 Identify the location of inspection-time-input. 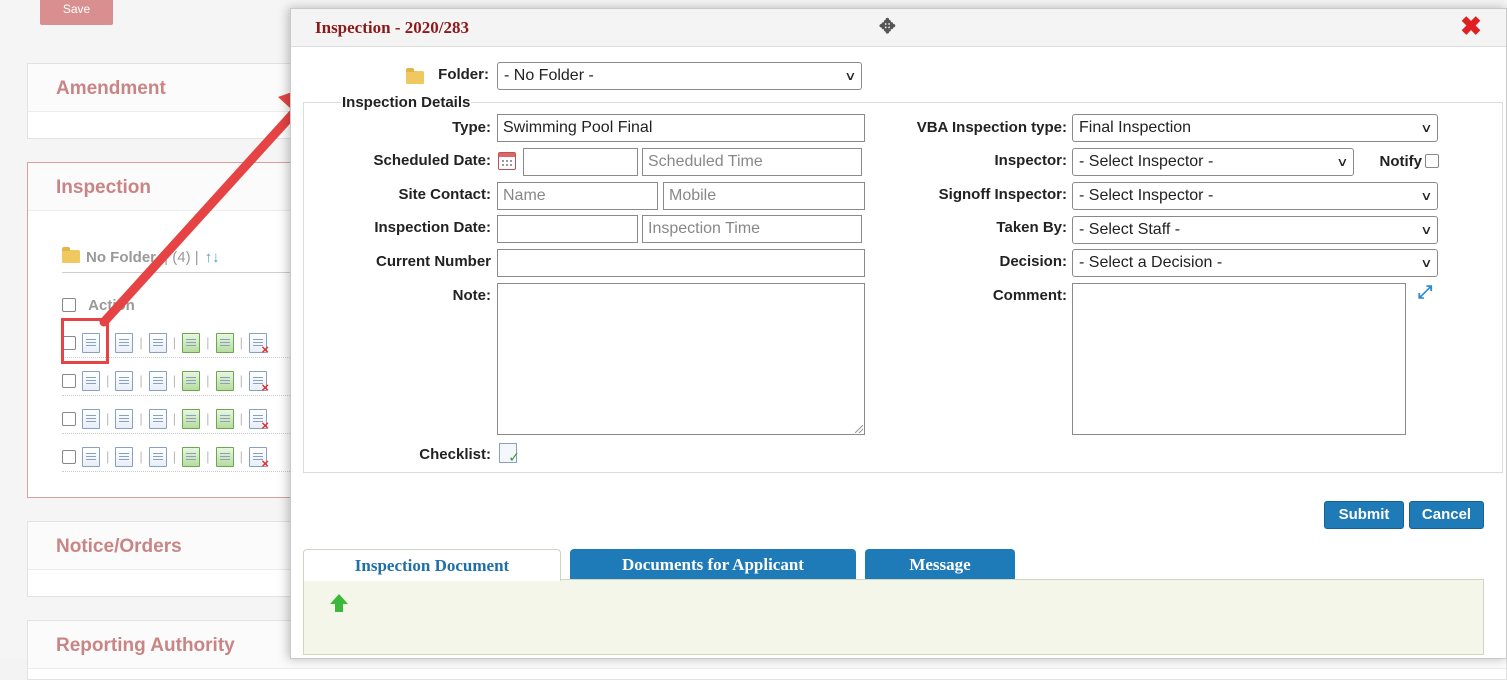
(752, 229).